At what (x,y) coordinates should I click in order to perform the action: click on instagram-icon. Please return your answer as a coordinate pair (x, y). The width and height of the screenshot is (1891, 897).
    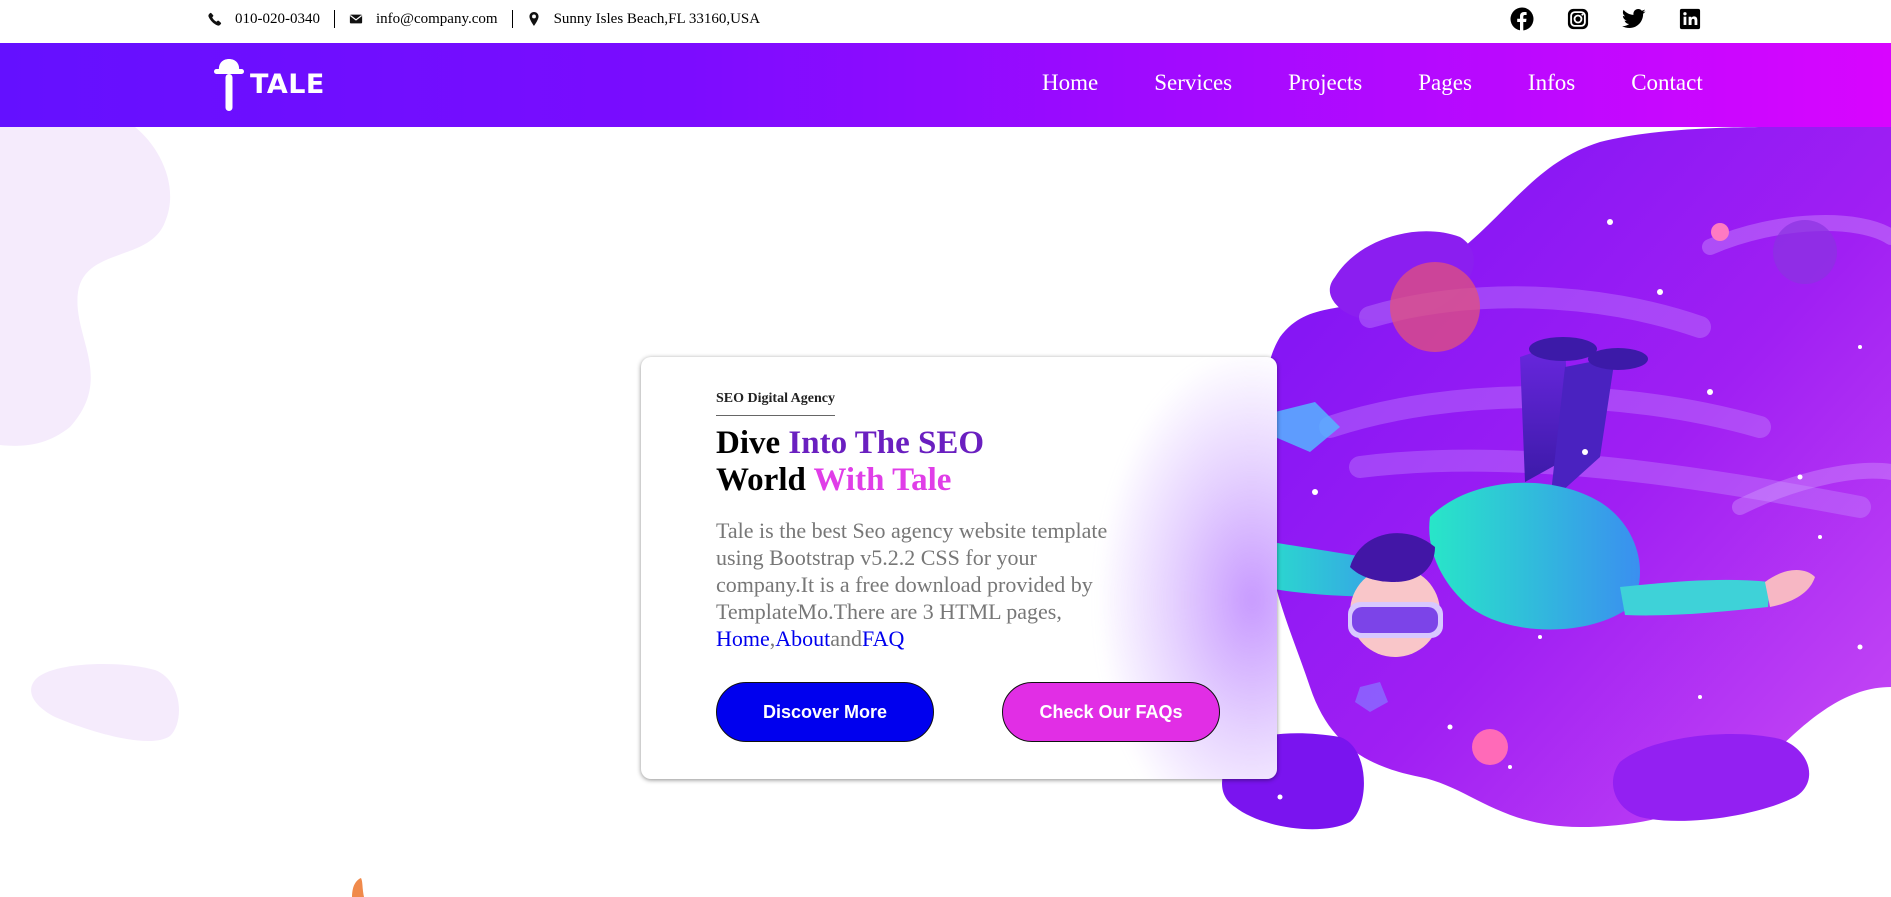
    Looking at the image, I should click on (1578, 19).